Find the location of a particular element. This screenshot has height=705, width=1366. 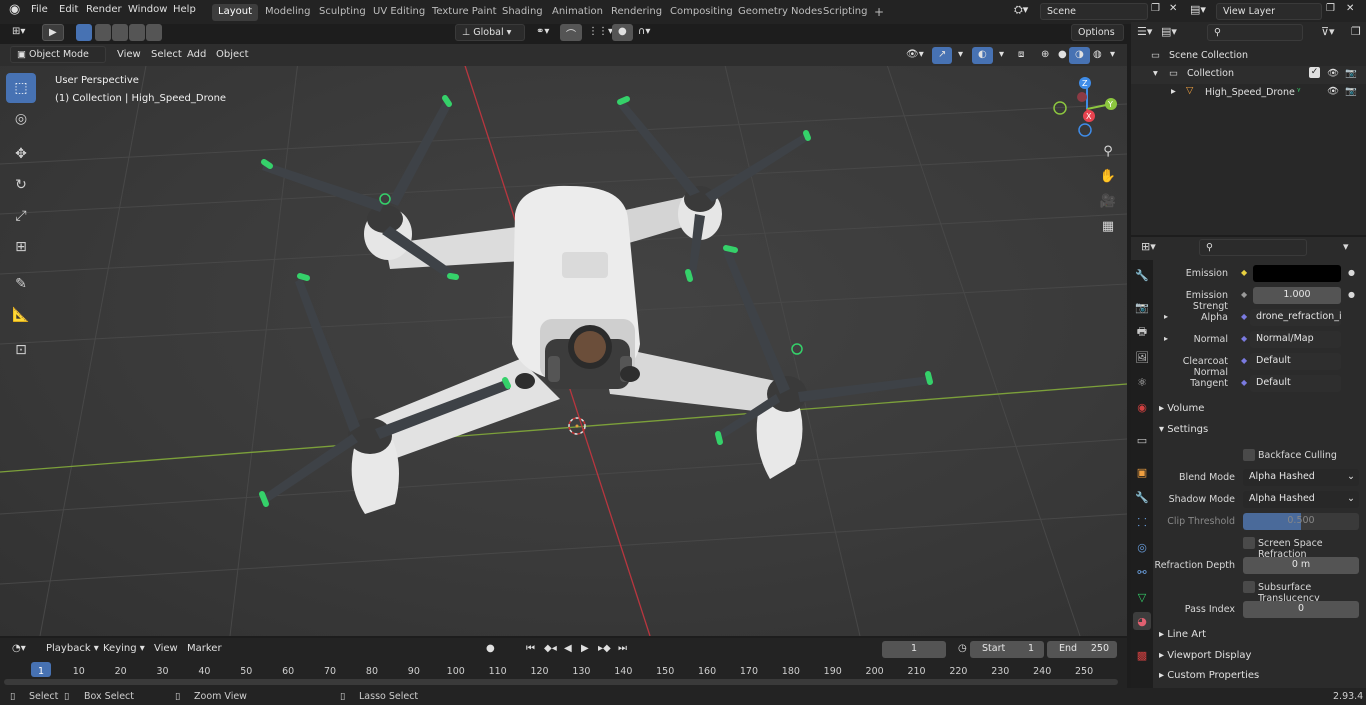

camera-view-icon: 🎥 is located at coordinates (1108, 201).